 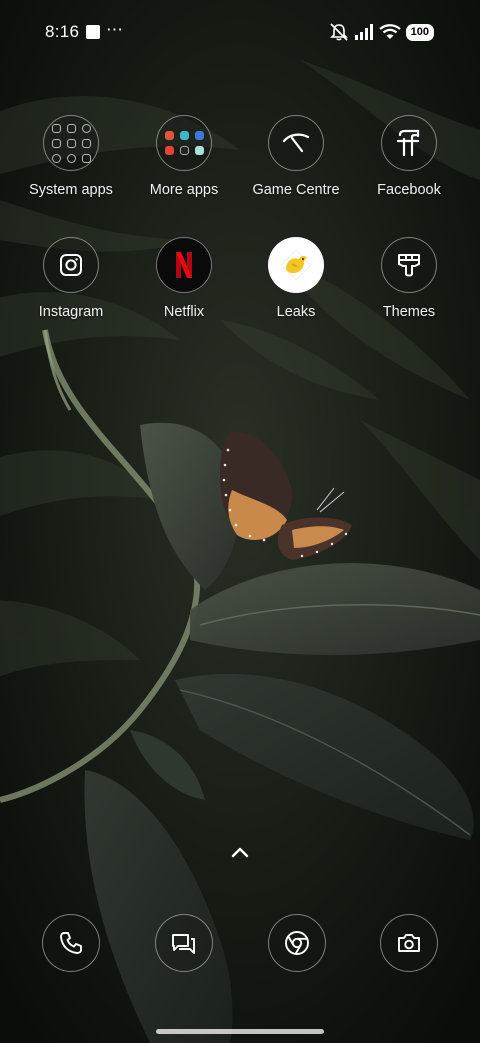 I want to click on app-game-centre: Game Centre, so click(x=296, y=156).